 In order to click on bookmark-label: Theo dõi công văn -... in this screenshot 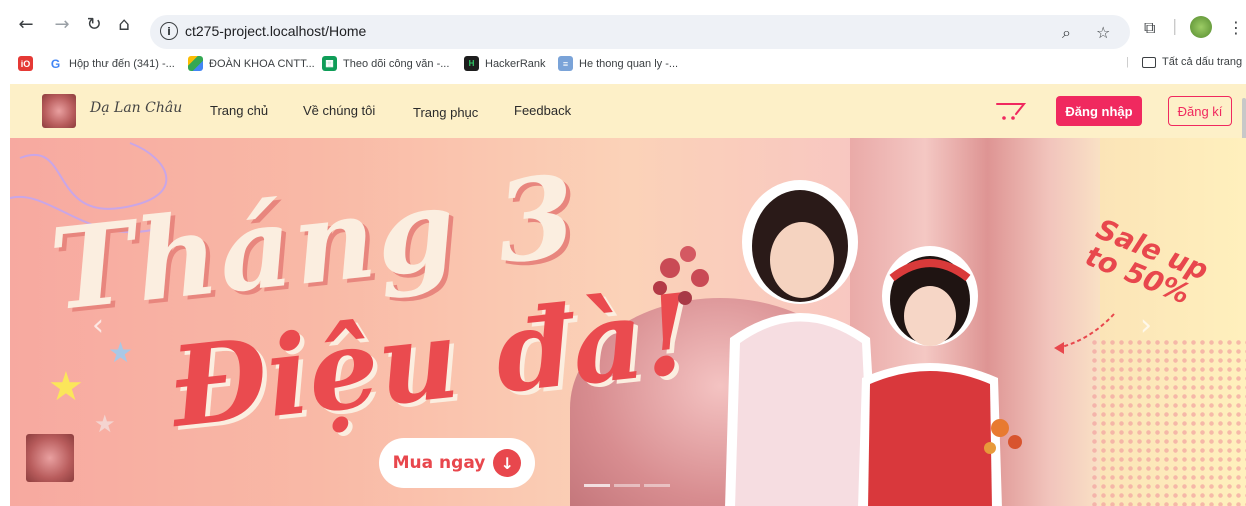, I will do `click(396, 63)`.